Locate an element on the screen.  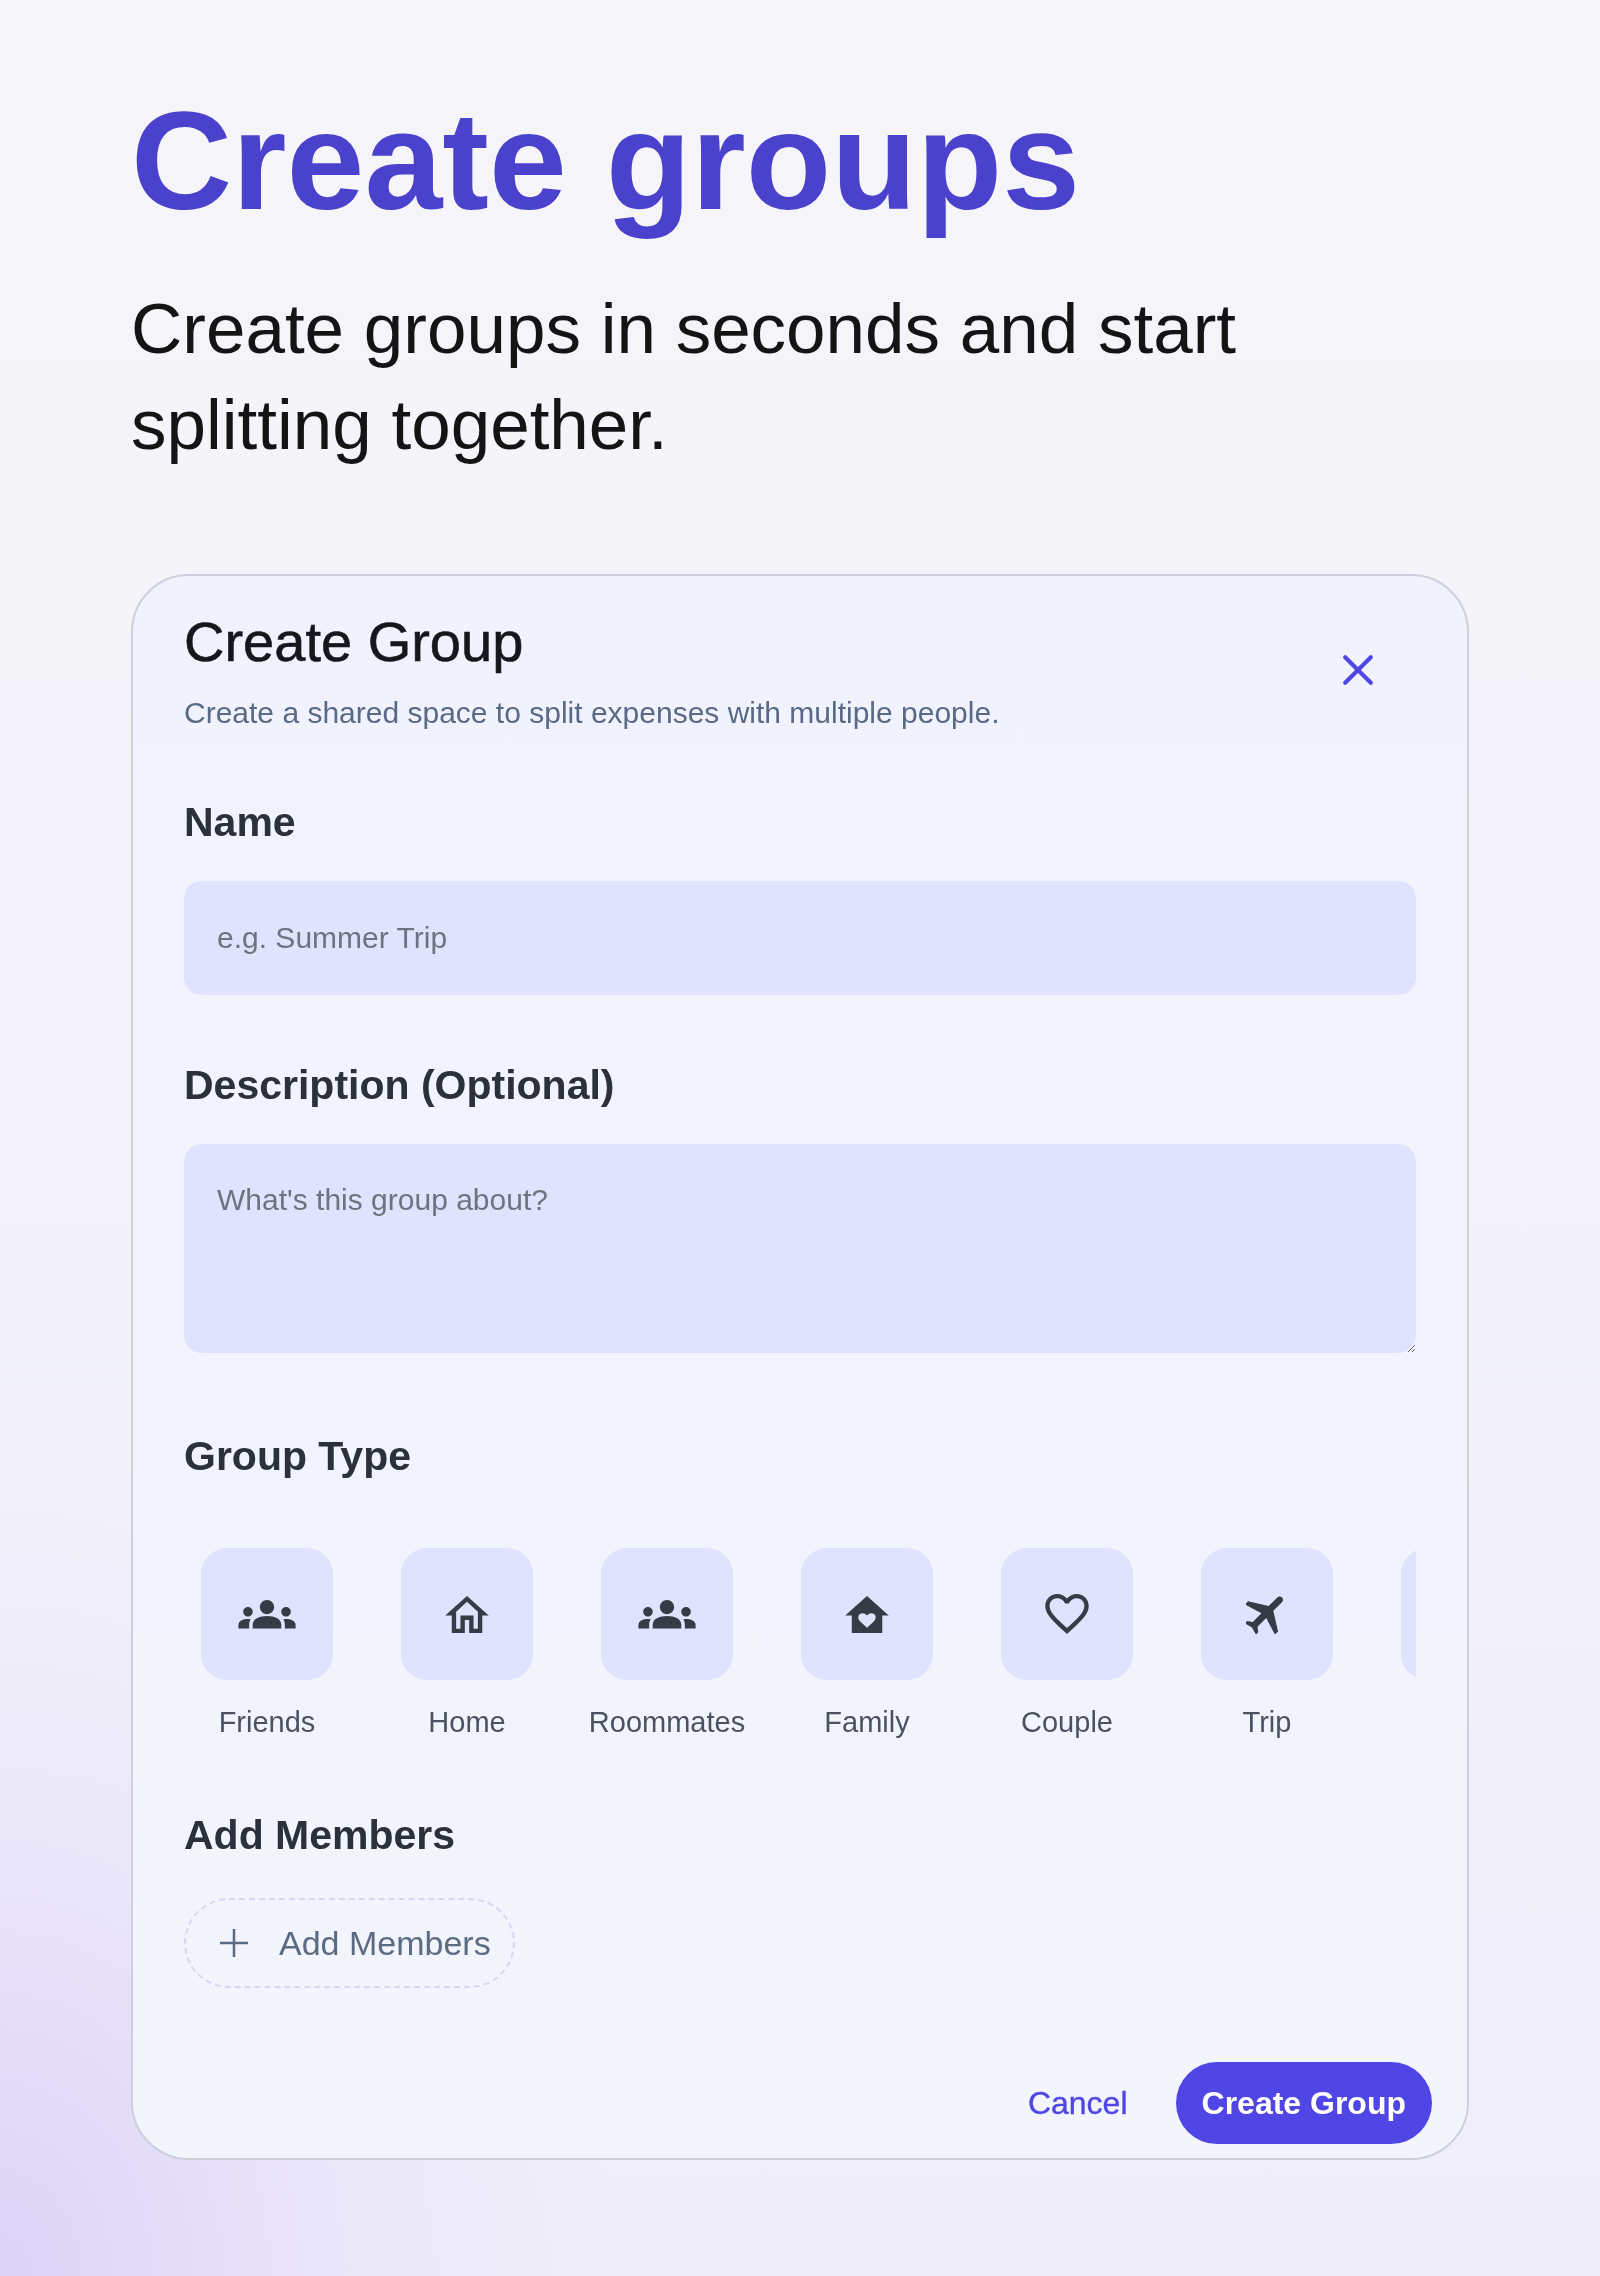
dialog-title: Create Group is located at coordinates (354, 642).